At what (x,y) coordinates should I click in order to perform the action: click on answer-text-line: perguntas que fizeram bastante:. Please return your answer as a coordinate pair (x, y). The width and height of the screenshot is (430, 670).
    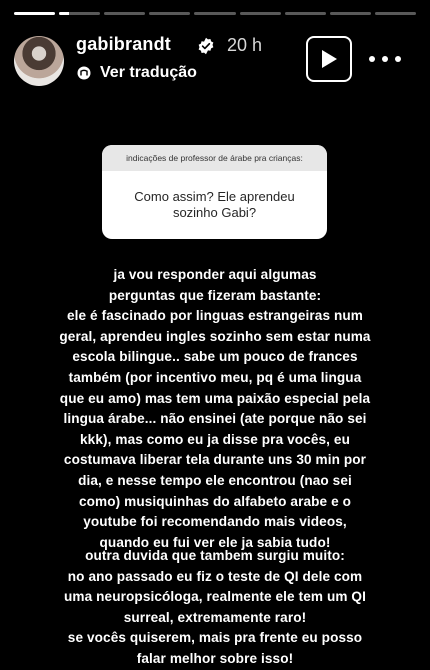
    Looking at the image, I should click on (215, 295).